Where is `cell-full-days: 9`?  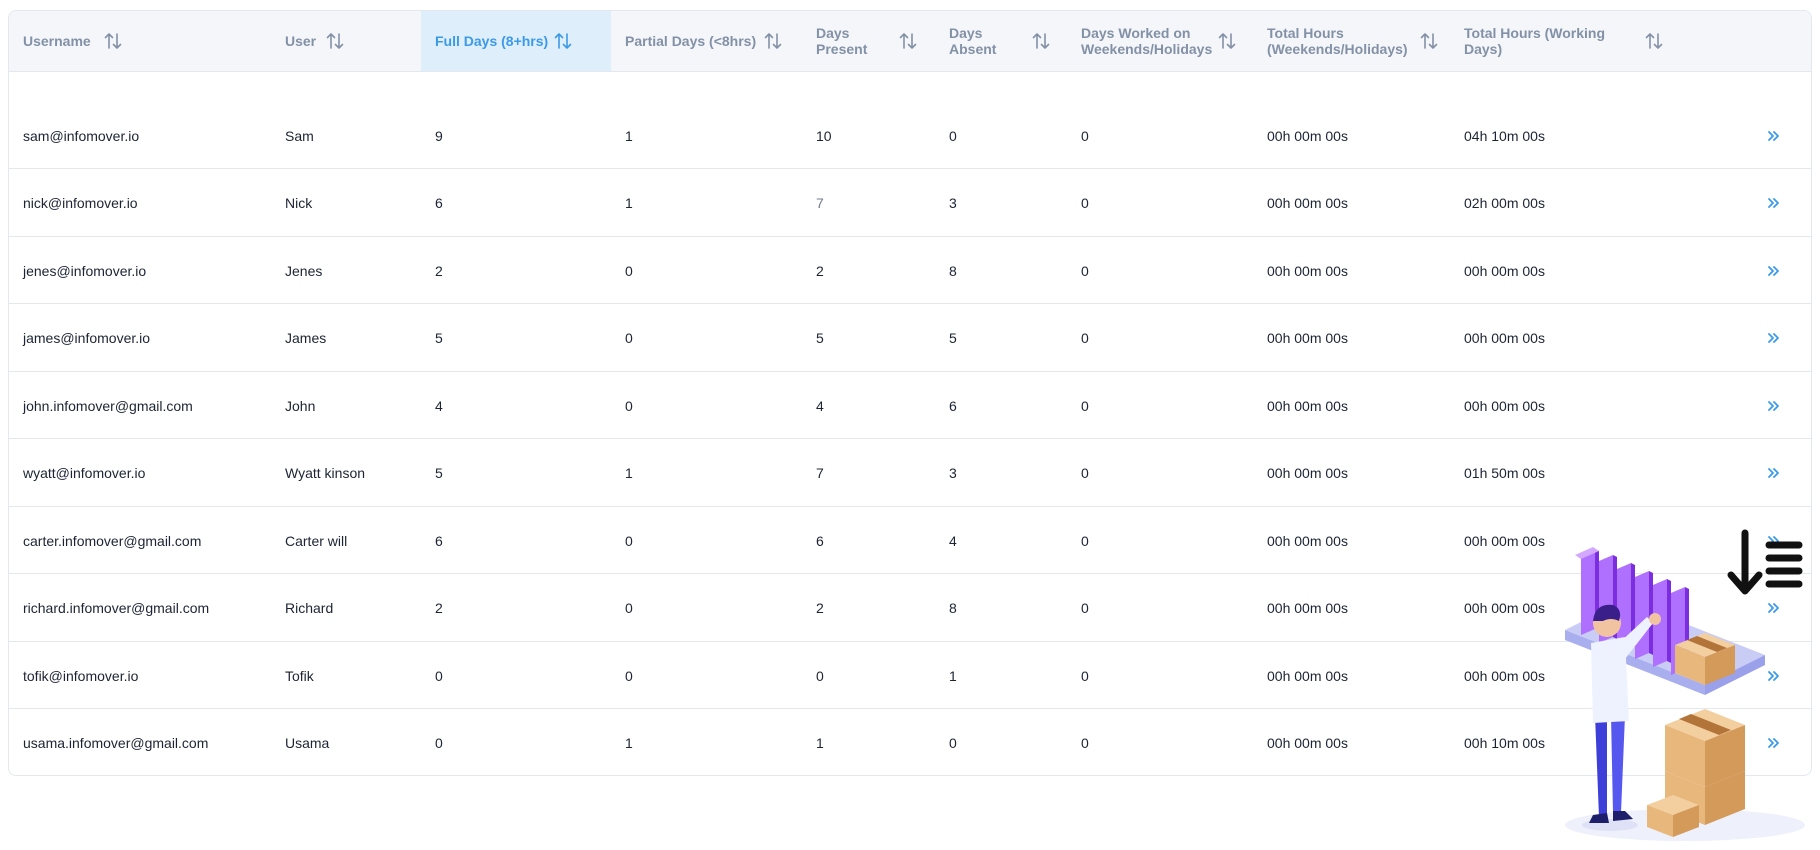
cell-full-days: 9 is located at coordinates (439, 135).